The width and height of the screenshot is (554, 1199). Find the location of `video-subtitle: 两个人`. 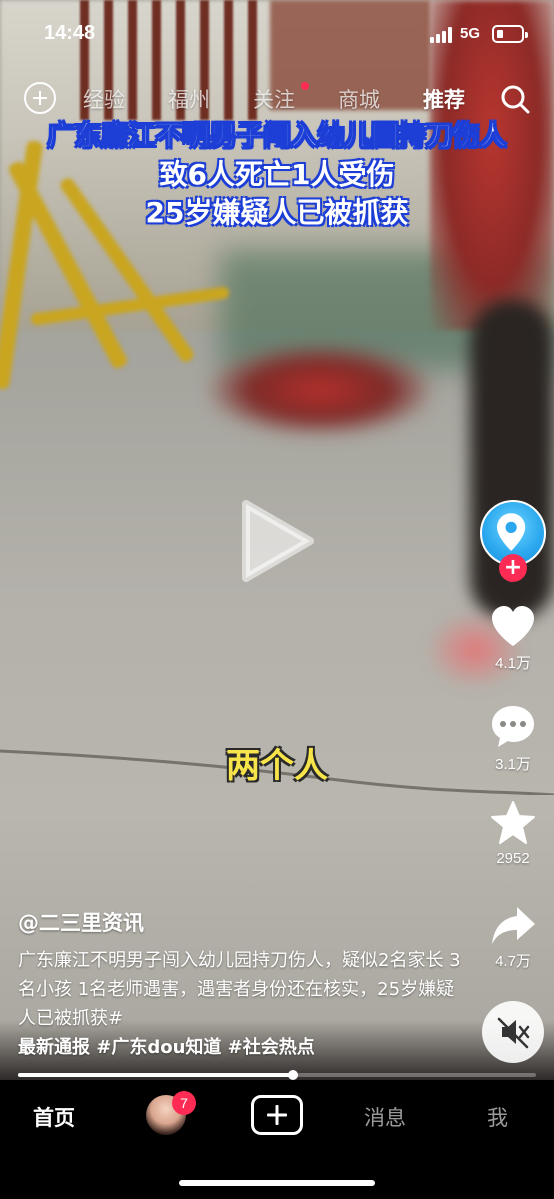

video-subtitle: 两个人 is located at coordinates (277, 766).